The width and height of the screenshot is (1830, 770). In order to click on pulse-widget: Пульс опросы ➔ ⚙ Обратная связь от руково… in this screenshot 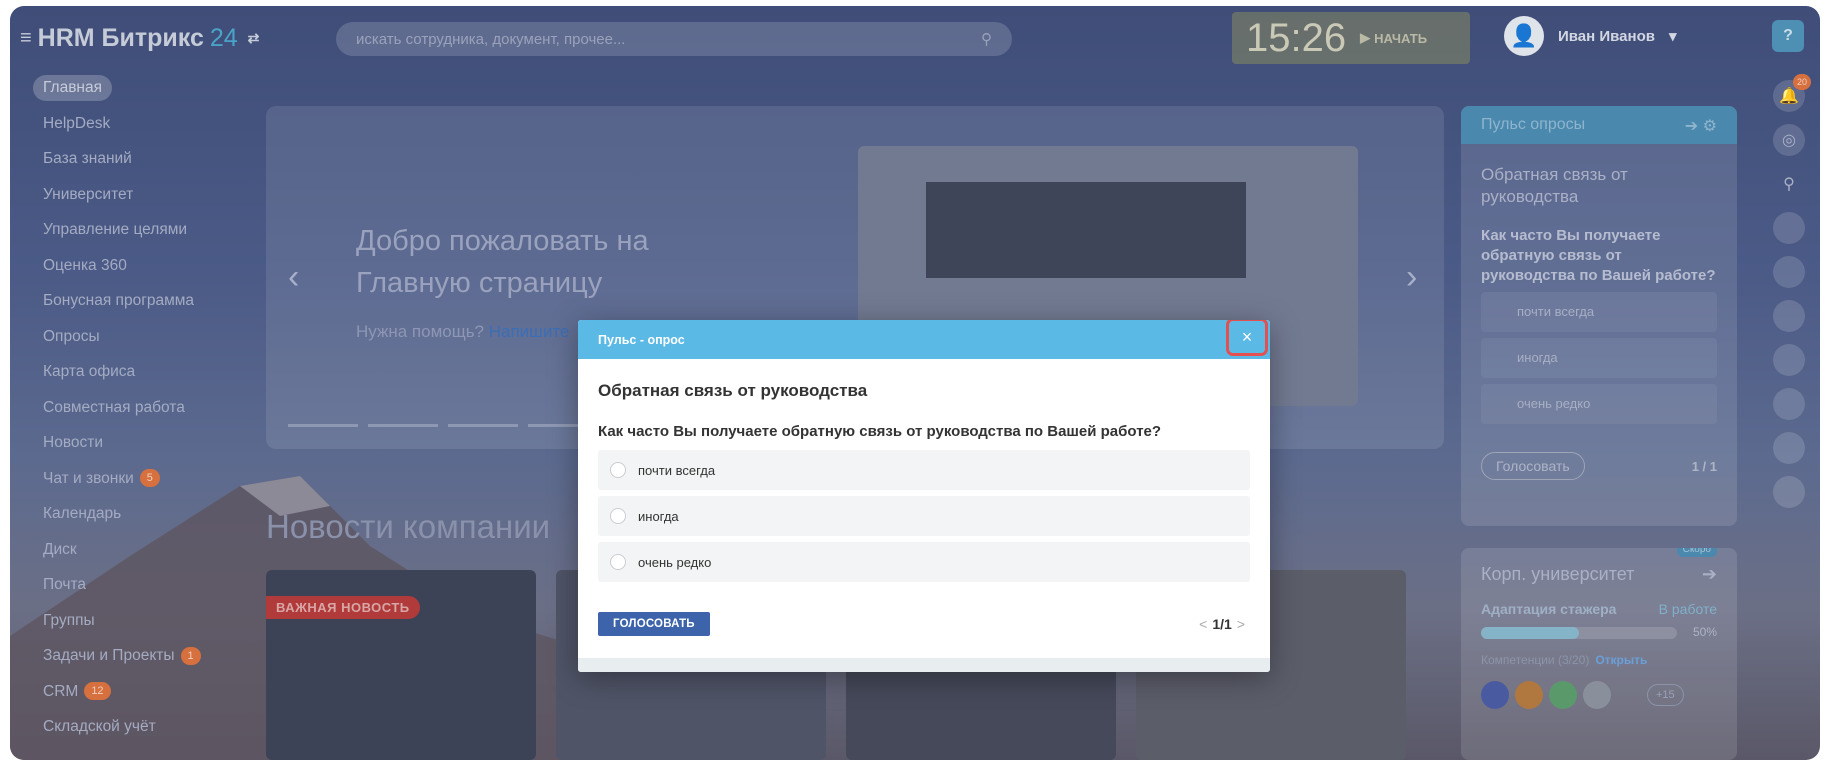, I will do `click(1599, 316)`.